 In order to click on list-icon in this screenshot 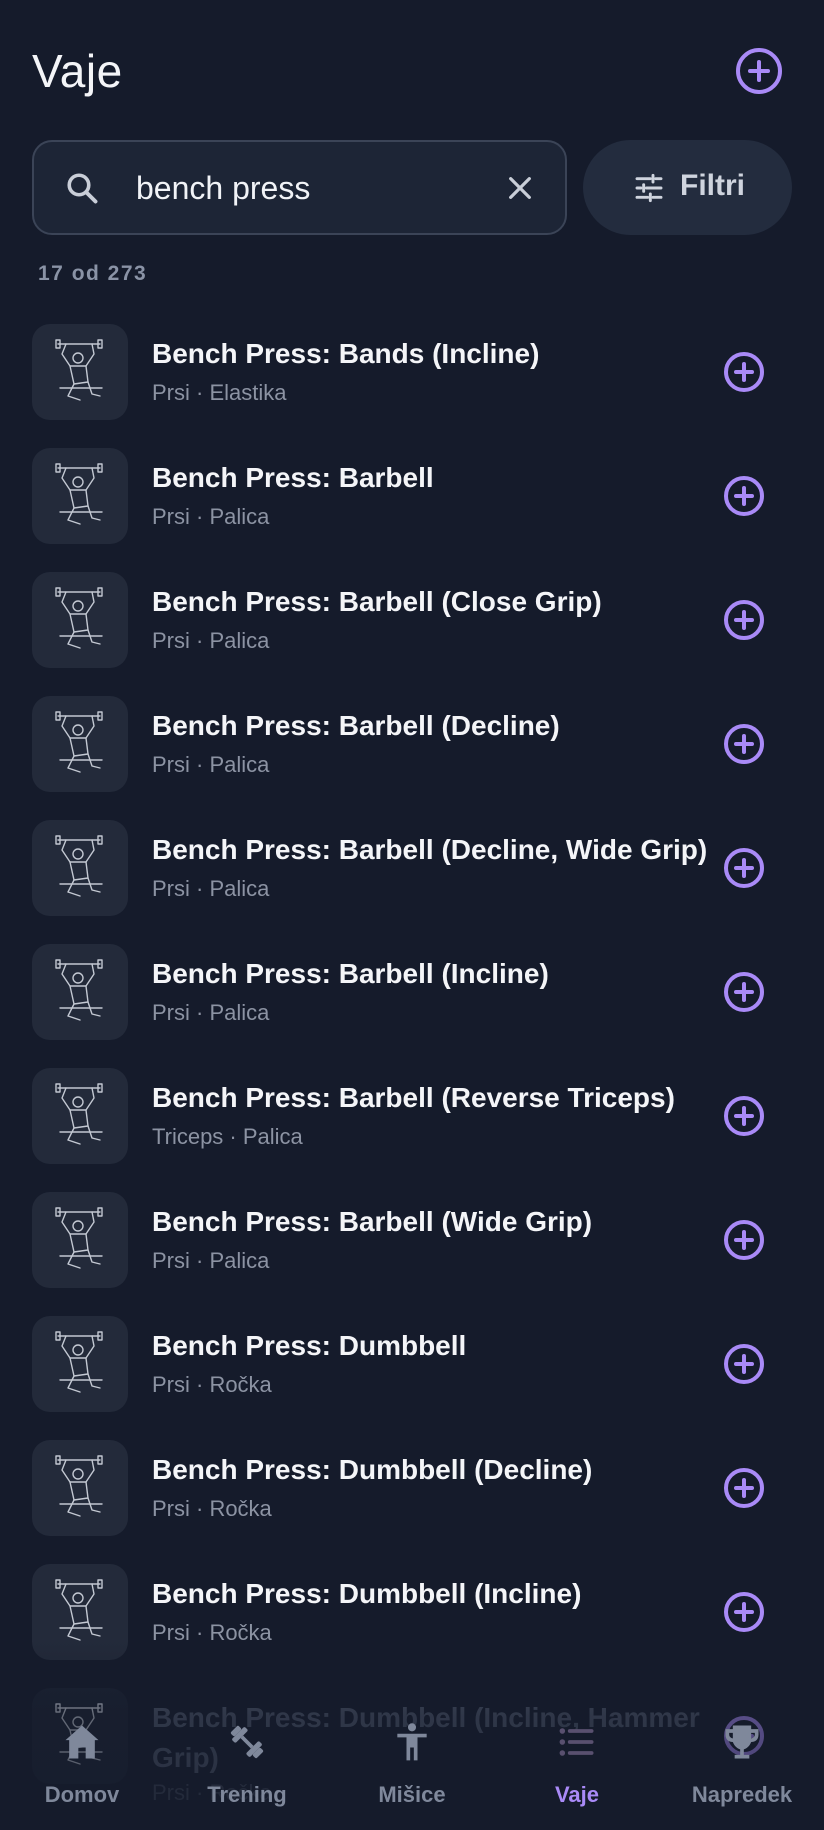, I will do `click(576, 1742)`.